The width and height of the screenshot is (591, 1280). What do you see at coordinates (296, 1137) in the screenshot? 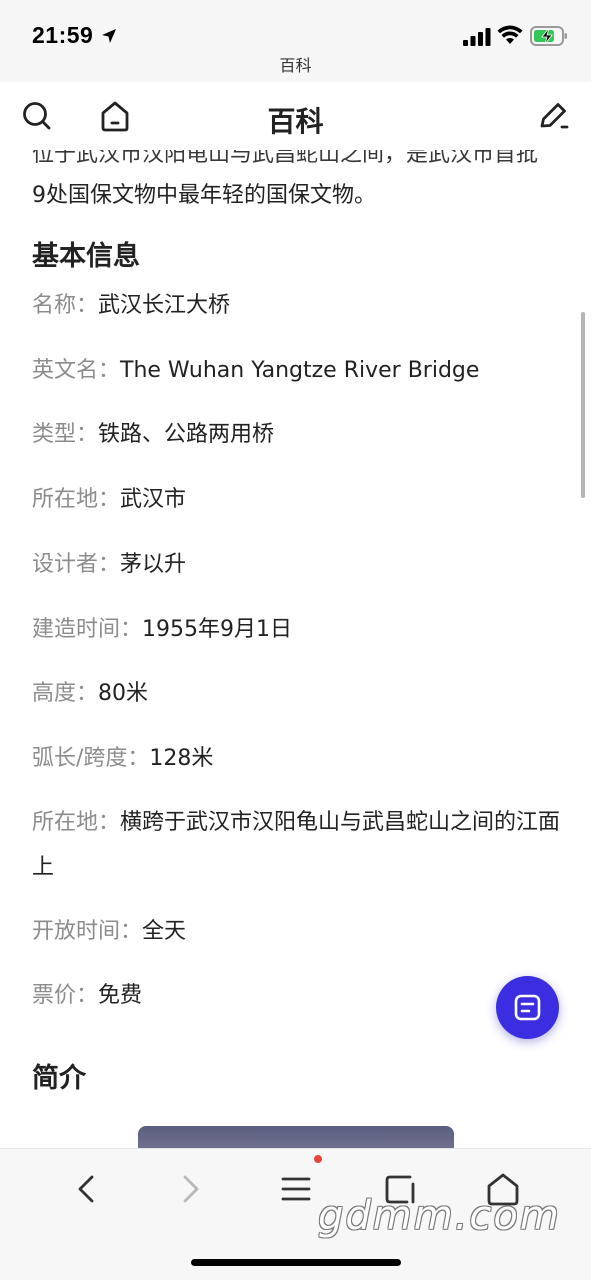
I see `article-image` at bounding box center [296, 1137].